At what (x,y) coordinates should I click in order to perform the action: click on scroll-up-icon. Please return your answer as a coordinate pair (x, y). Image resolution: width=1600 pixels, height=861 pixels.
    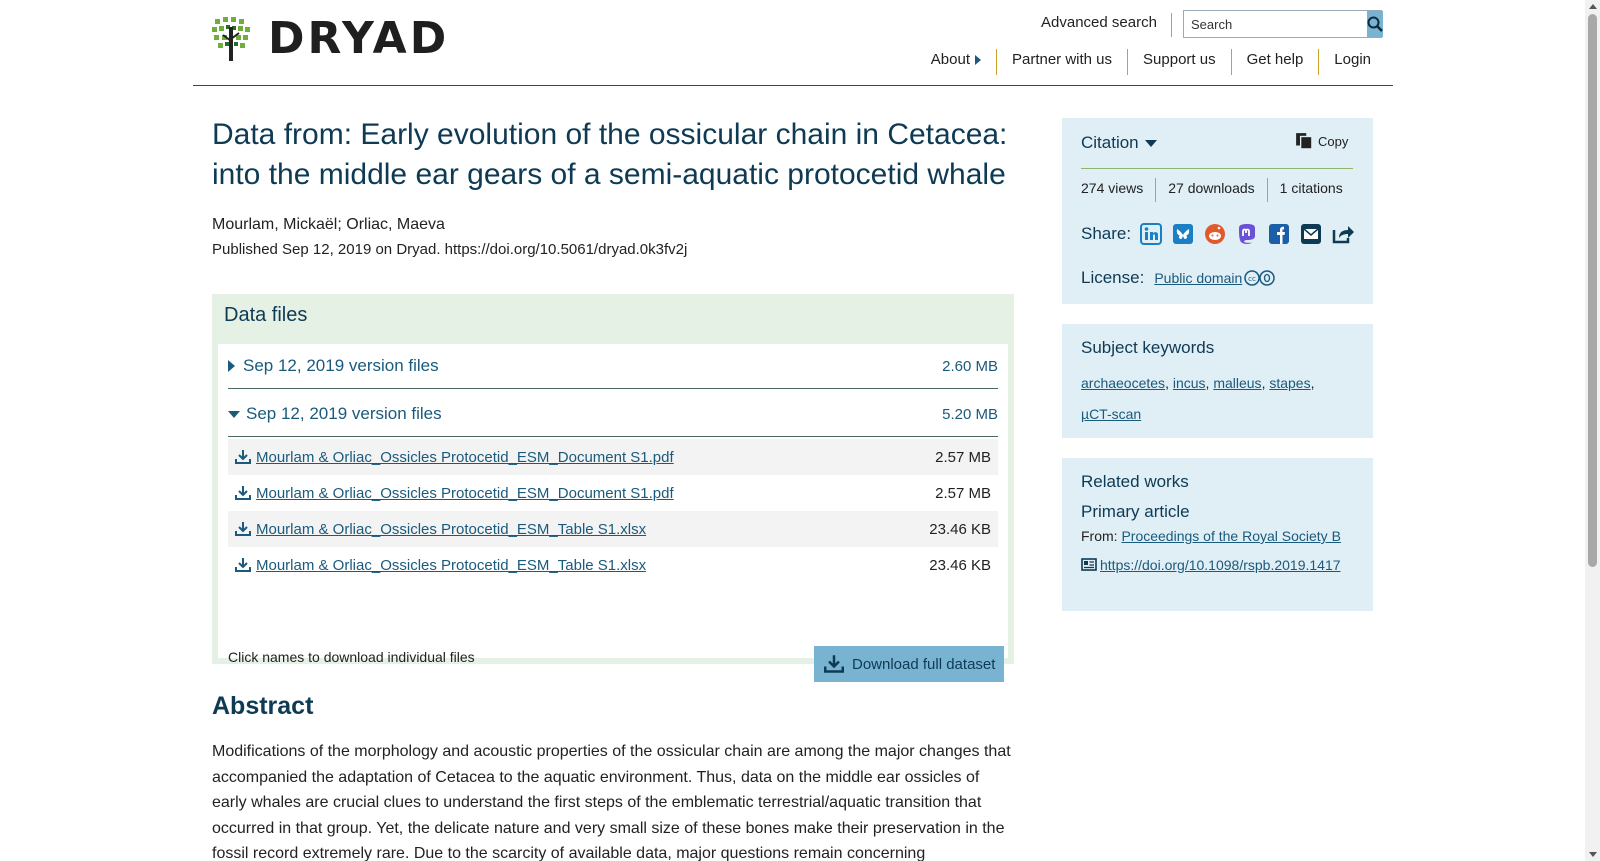
    Looking at the image, I should click on (1593, 6).